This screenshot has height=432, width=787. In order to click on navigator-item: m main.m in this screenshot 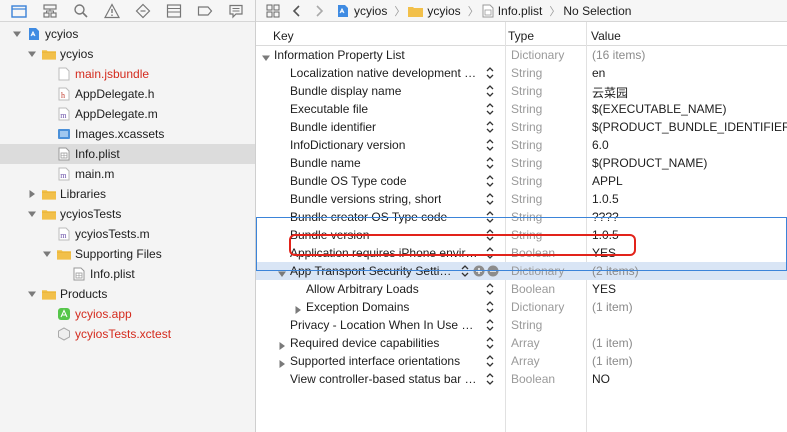, I will do `click(127, 174)`.